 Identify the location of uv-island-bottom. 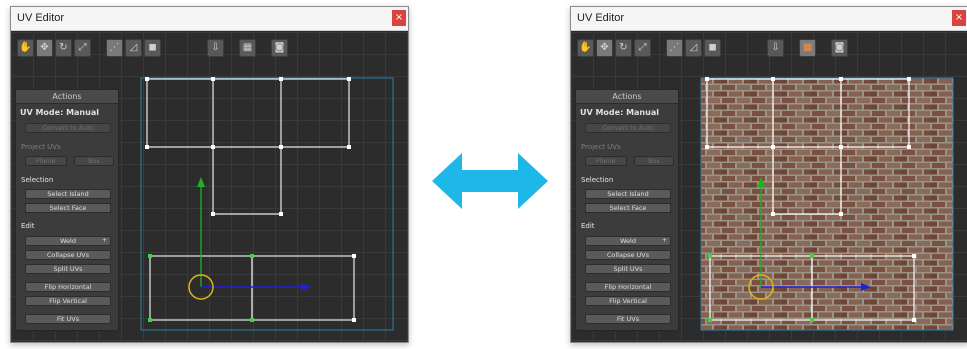
(252, 288).